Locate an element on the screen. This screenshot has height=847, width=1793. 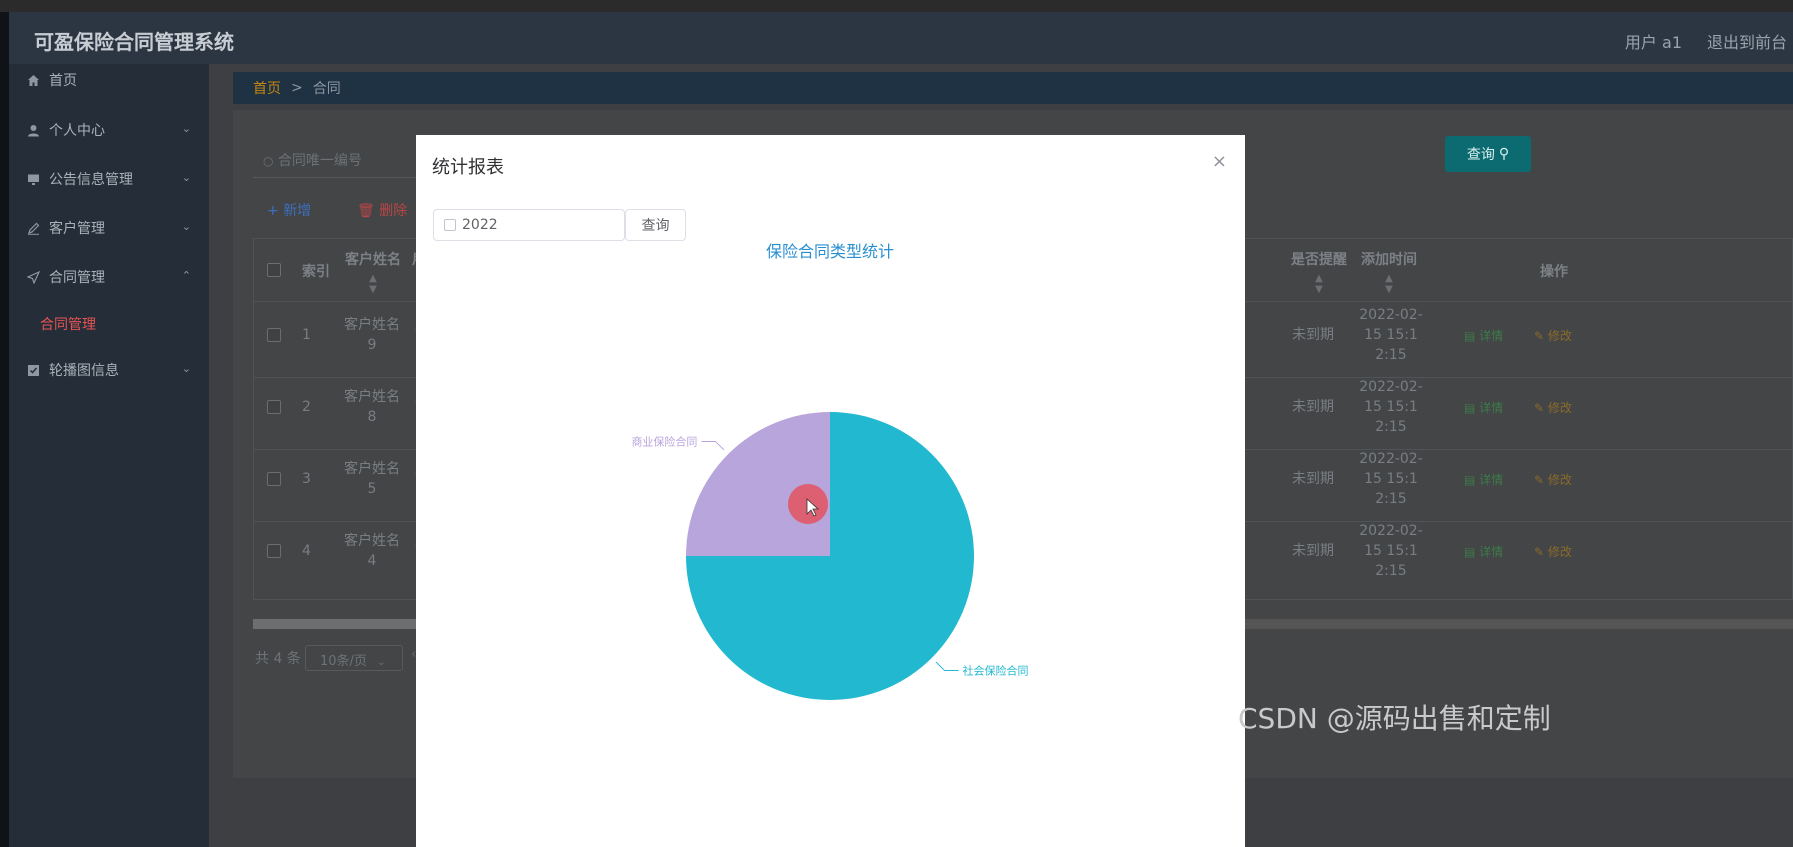
column-header-label: 客户姓名 is located at coordinates (373, 260).